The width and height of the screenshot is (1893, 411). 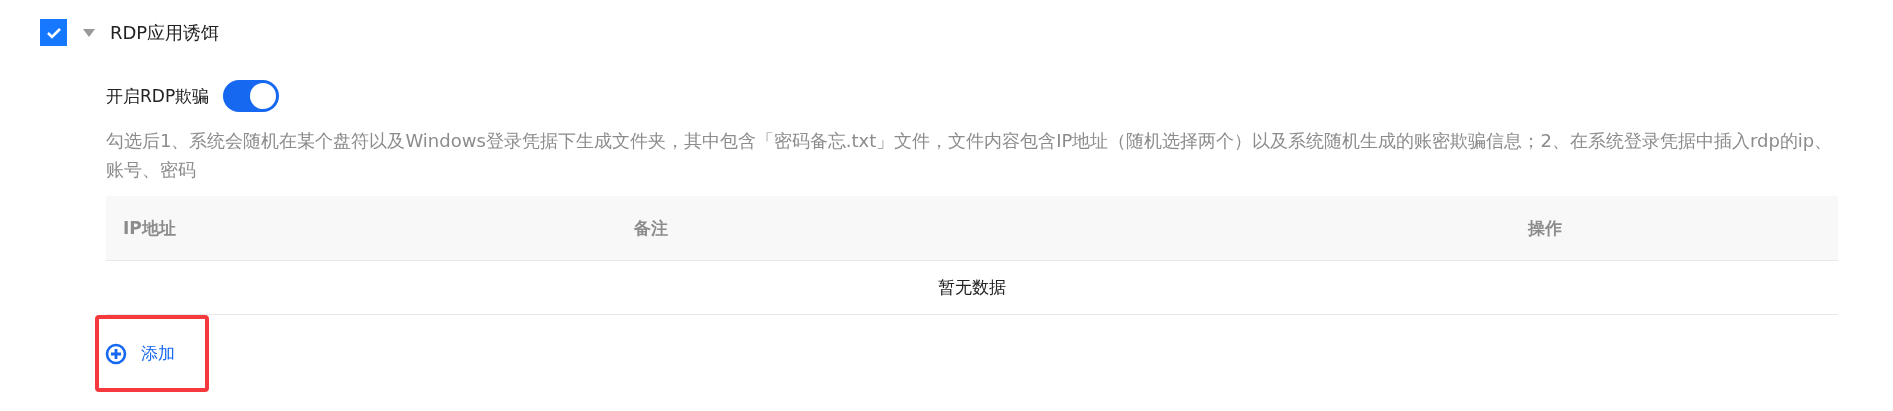 What do you see at coordinates (116, 353) in the screenshot?
I see `plus-circle-icon` at bounding box center [116, 353].